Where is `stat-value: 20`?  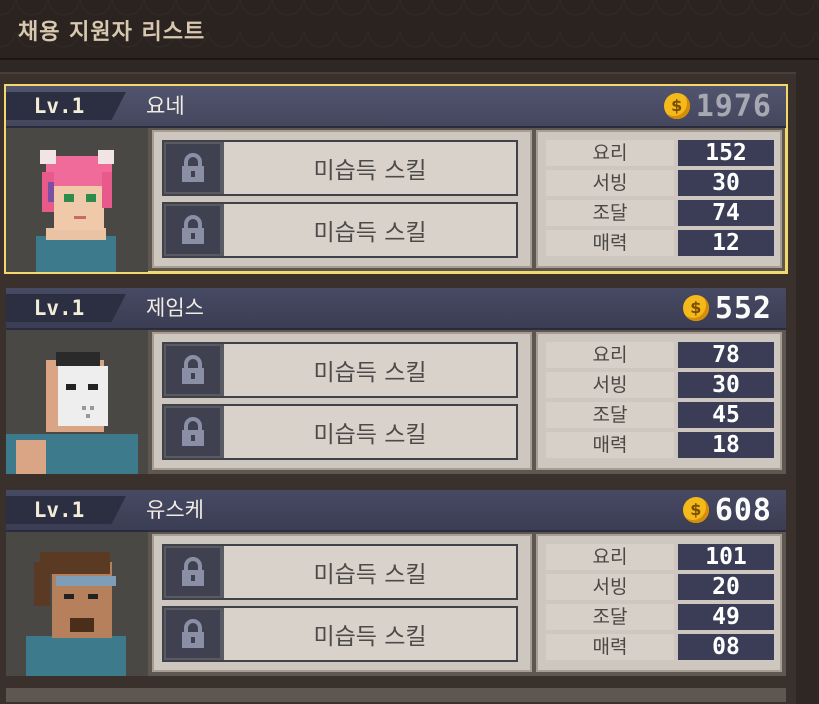 stat-value: 20 is located at coordinates (726, 587).